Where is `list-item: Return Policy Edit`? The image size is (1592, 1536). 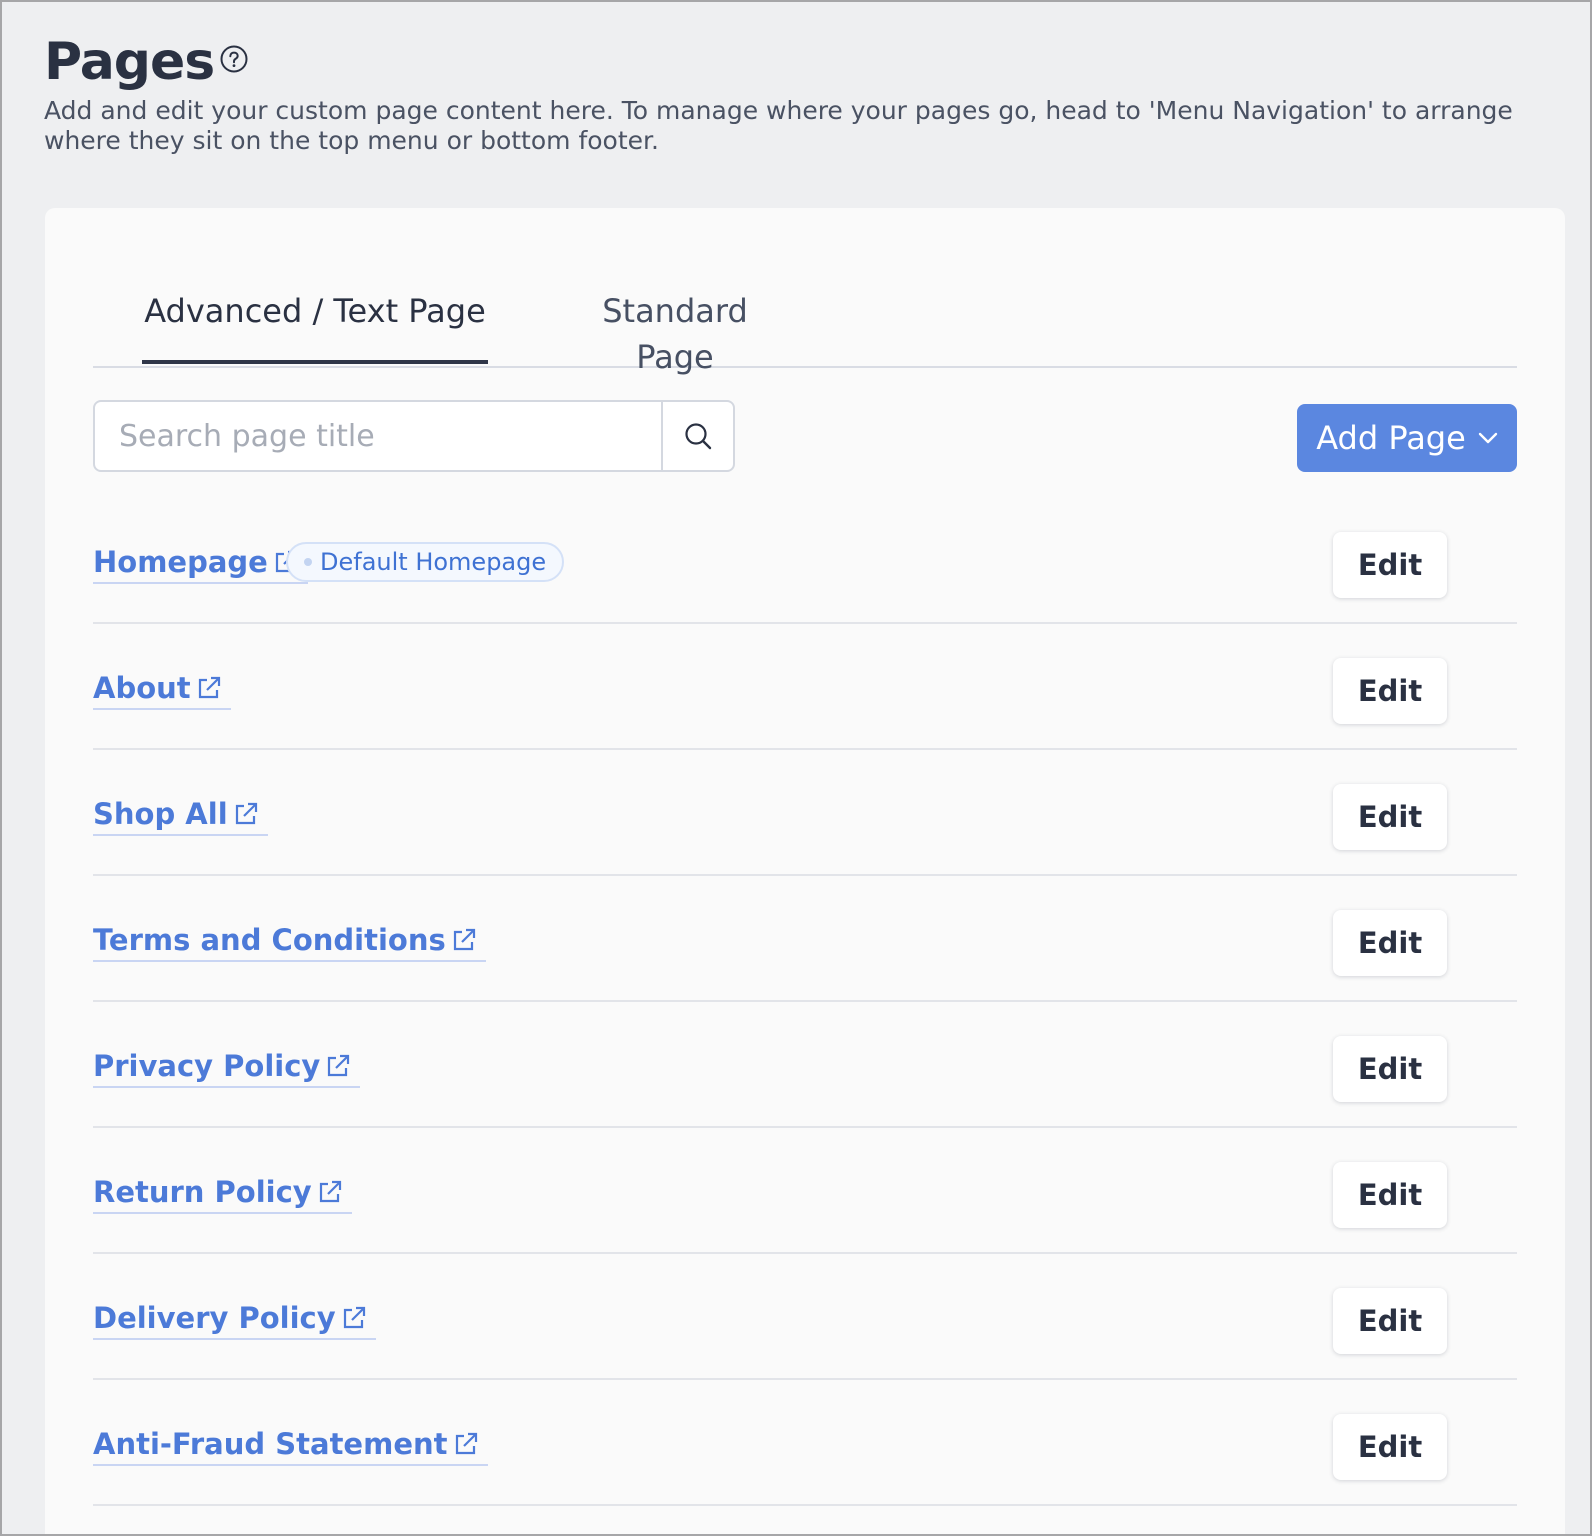 list-item: Return Policy Edit is located at coordinates (805, 1191).